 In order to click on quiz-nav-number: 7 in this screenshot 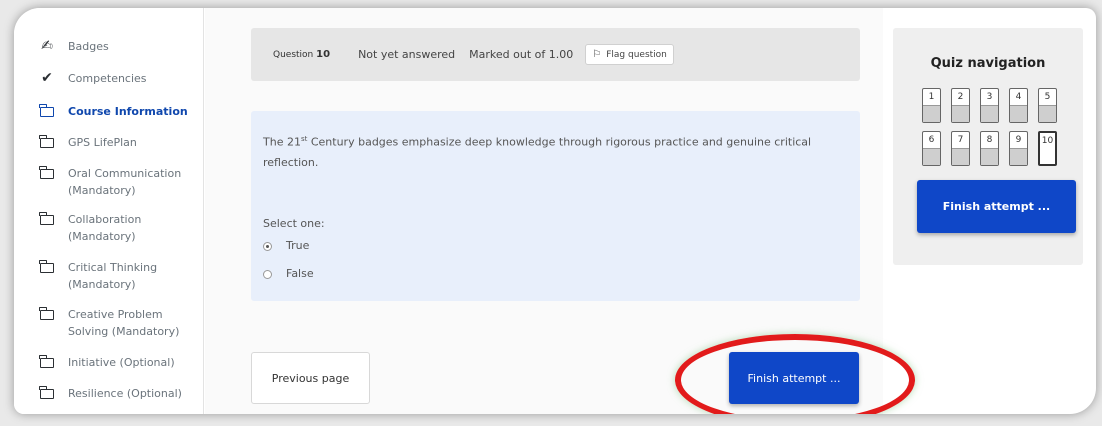, I will do `click(960, 140)`.